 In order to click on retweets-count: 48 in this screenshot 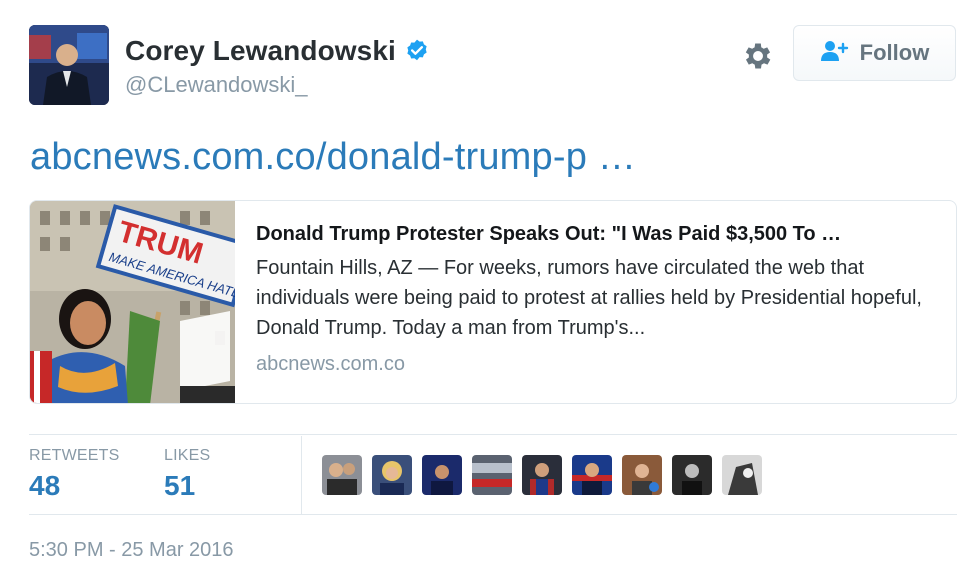, I will do `click(45, 485)`.